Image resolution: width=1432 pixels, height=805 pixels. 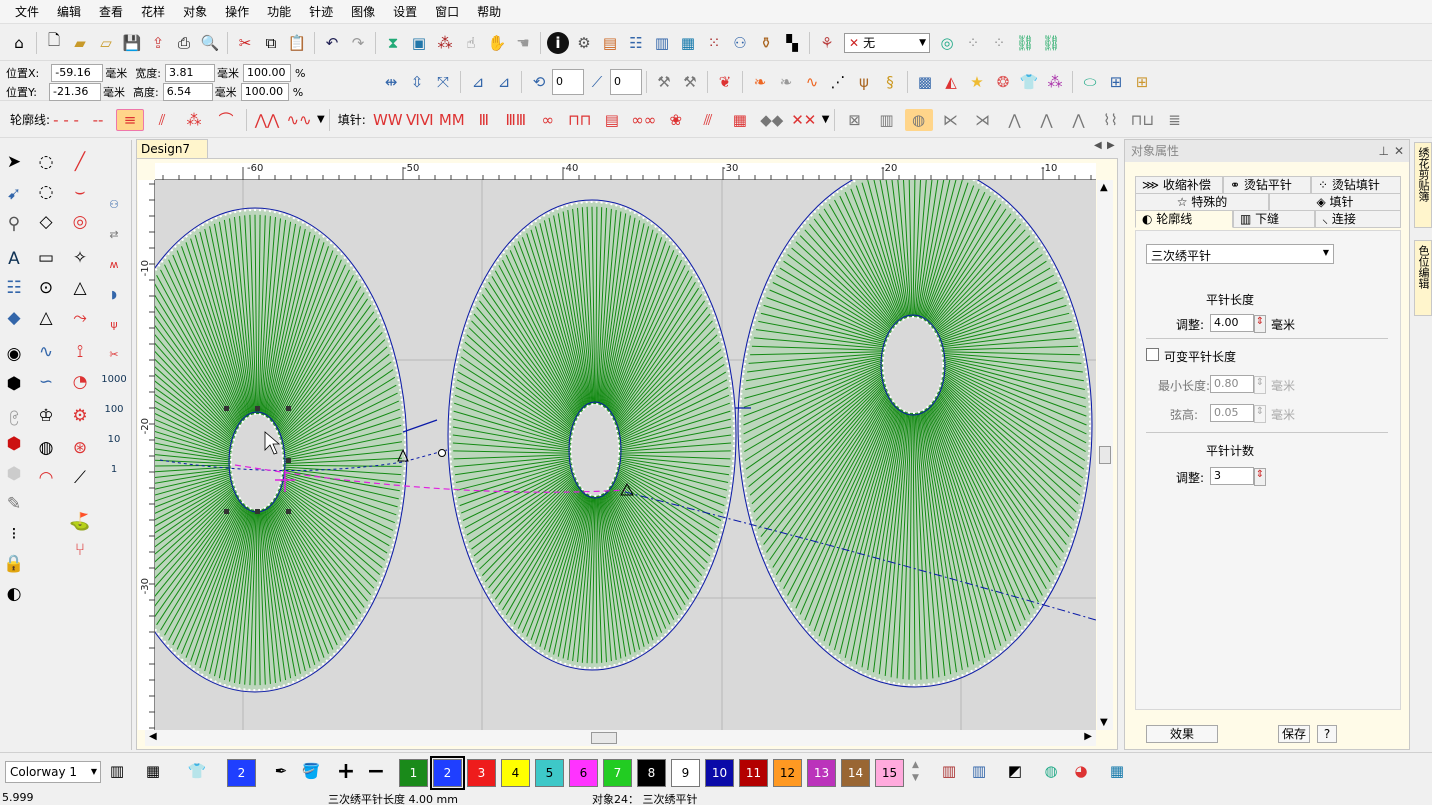 What do you see at coordinates (117, 771) in the screenshot?
I see `colorway-palette-icon: ▥` at bounding box center [117, 771].